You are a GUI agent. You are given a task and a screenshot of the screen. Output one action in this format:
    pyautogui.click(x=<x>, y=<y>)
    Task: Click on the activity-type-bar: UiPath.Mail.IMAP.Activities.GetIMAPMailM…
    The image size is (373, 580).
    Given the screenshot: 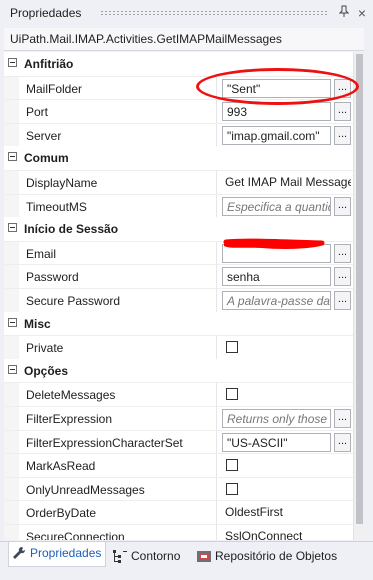 What is the action you would take?
    pyautogui.click(x=184, y=39)
    